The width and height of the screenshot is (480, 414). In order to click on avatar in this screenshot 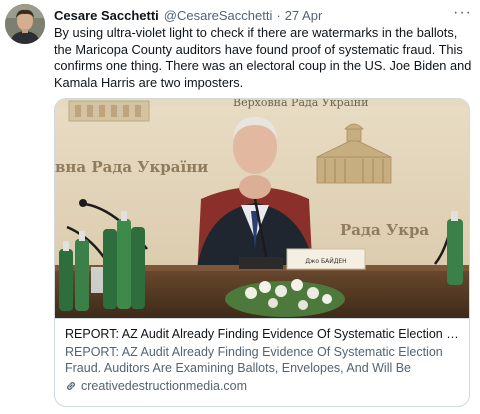, I will do `click(25, 24)`.